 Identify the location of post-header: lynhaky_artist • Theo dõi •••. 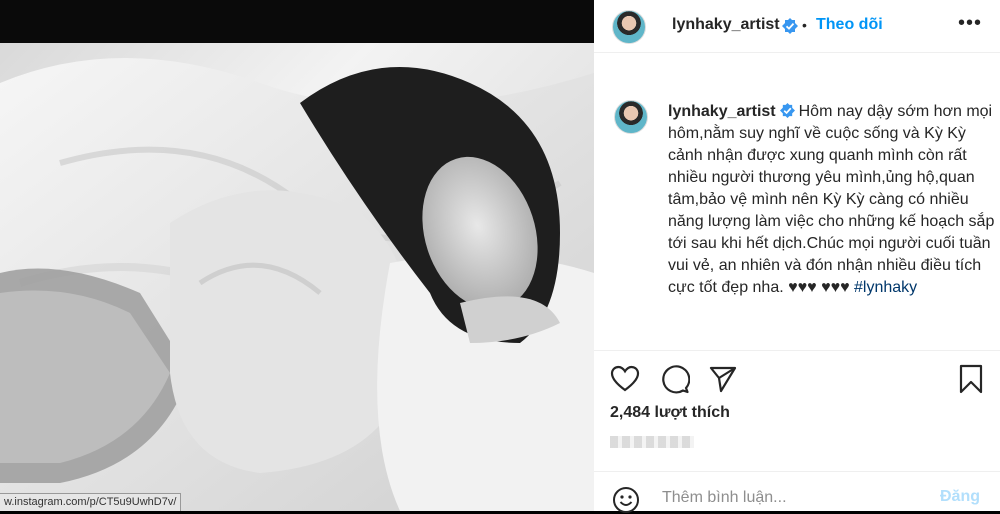
(797, 26).